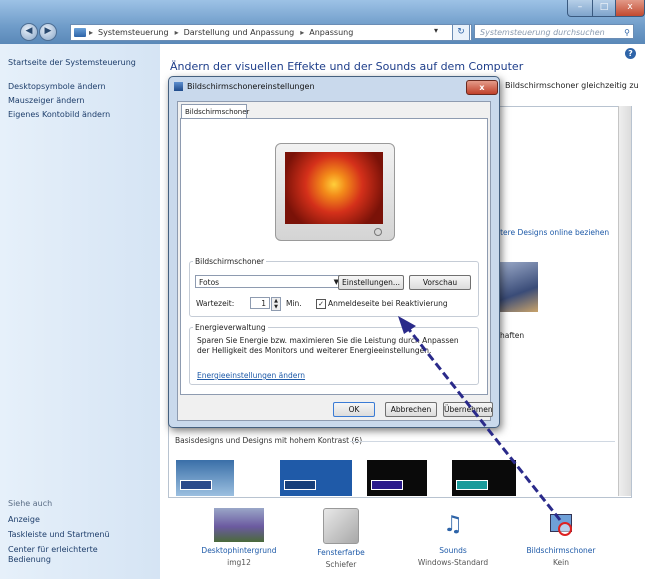 This screenshot has width=645, height=579. What do you see at coordinates (553, 232) in the screenshot?
I see `online-designs-link: itere Designs online beziehen` at bounding box center [553, 232].